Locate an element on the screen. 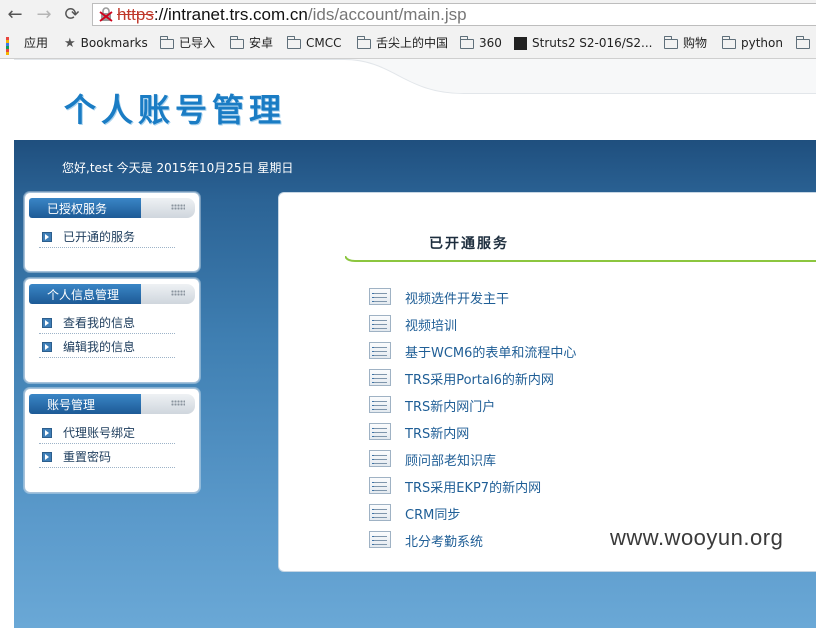 The width and height of the screenshot is (816, 628). bookmark-bookmarks: ★ Bookmarks is located at coordinates (106, 43).